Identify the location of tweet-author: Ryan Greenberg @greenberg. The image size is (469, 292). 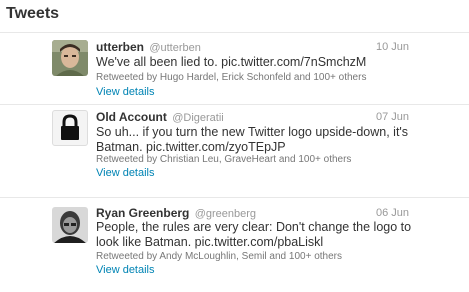
(176, 213).